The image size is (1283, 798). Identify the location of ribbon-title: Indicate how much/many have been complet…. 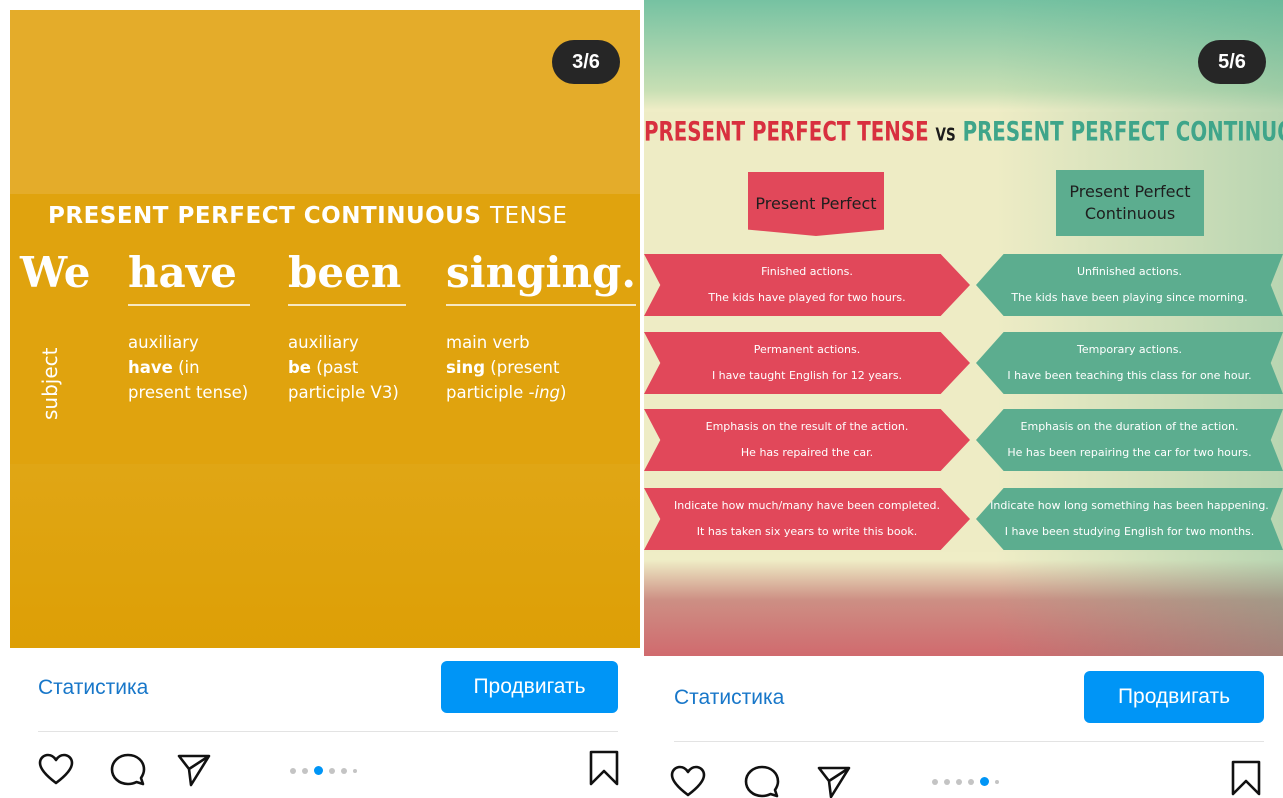
(807, 505).